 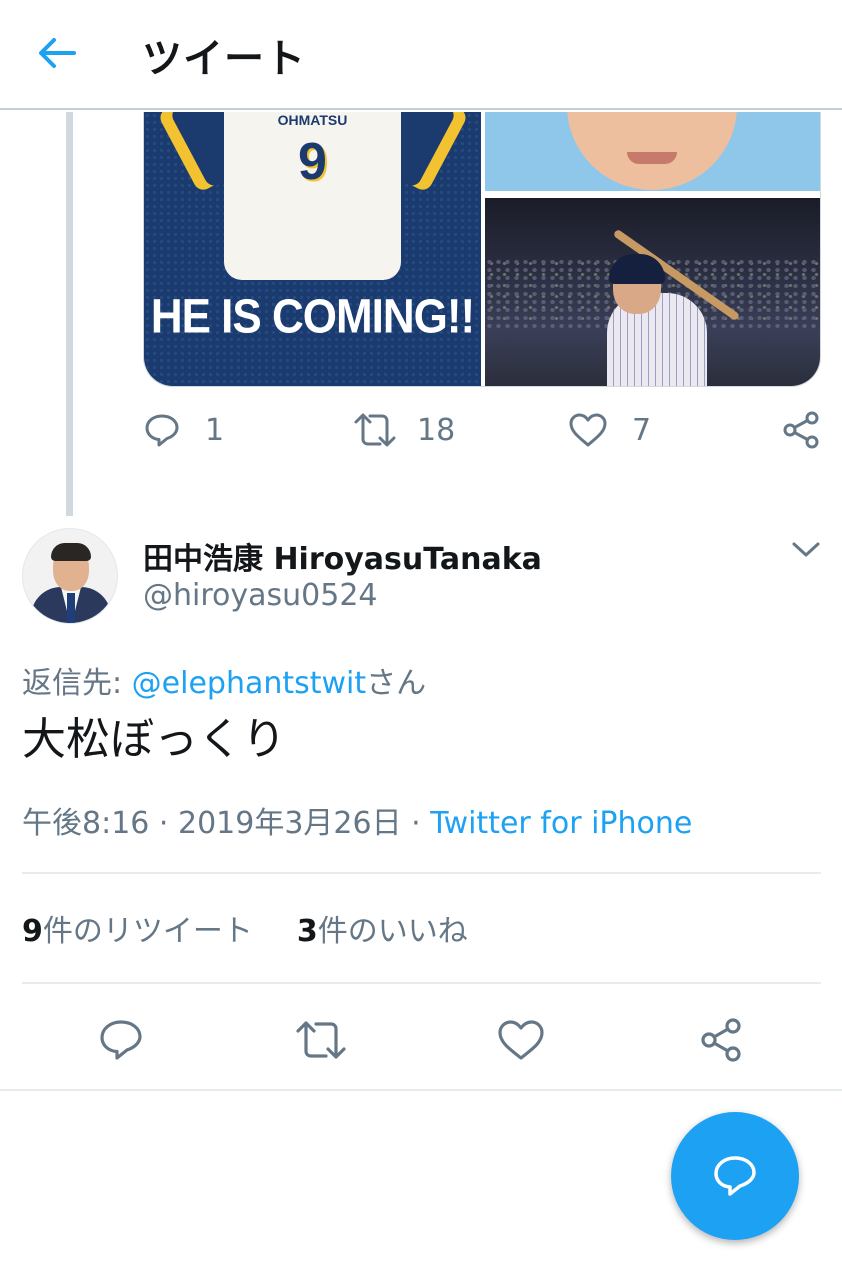 I want to click on tweet-text: 大松ぼっくり, so click(x=154, y=739).